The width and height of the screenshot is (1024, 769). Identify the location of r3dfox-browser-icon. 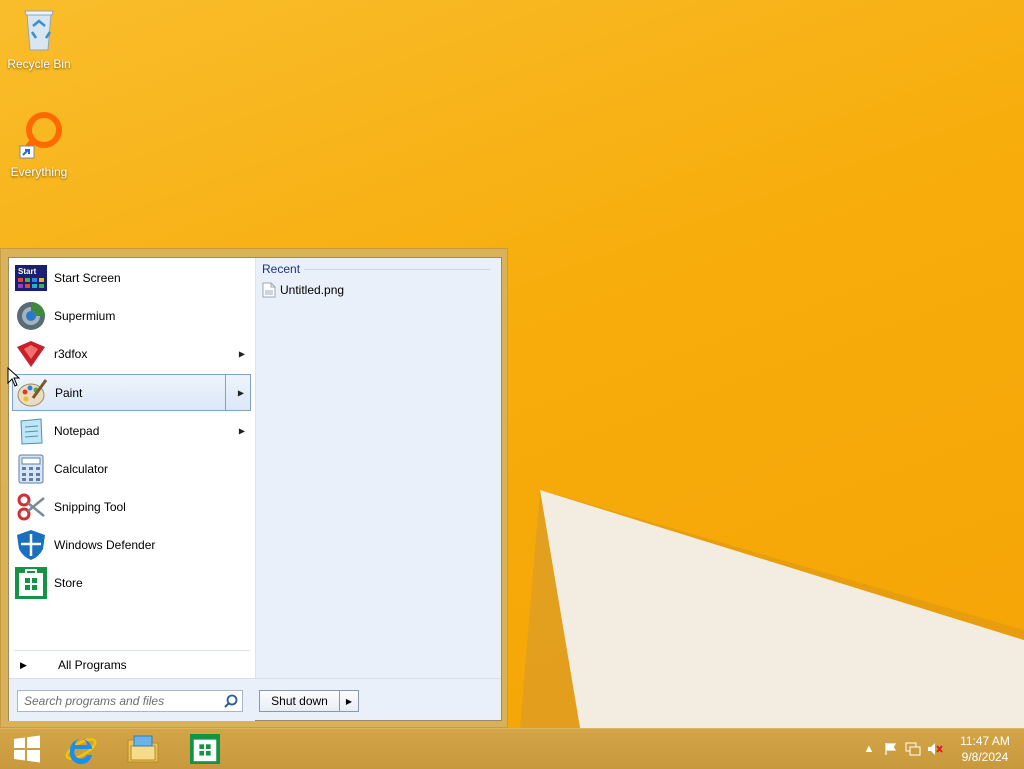
(31, 354).